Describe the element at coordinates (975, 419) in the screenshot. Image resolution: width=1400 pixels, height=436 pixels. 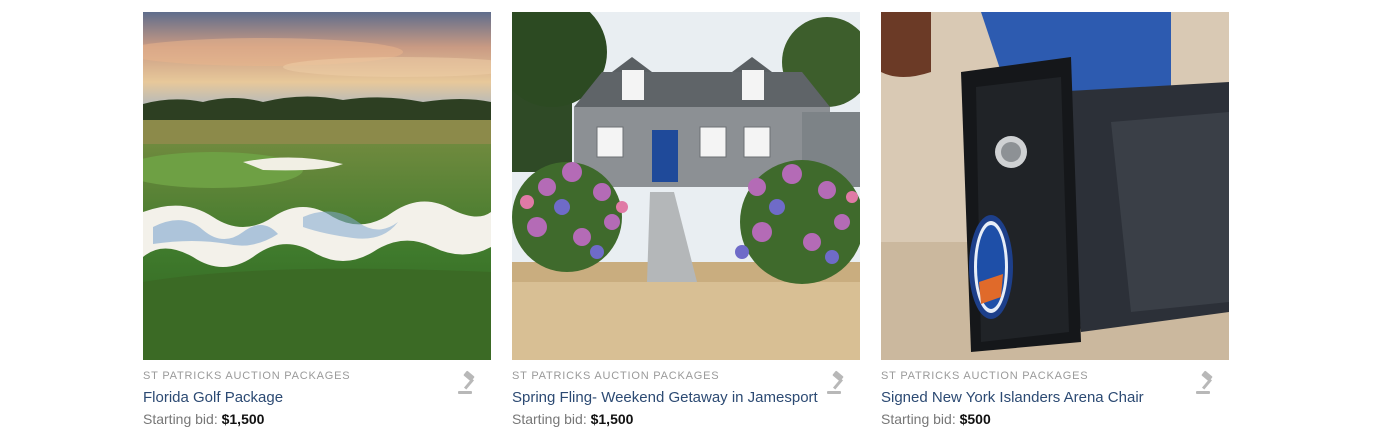
I see `starting-bid-amount: $500` at that location.